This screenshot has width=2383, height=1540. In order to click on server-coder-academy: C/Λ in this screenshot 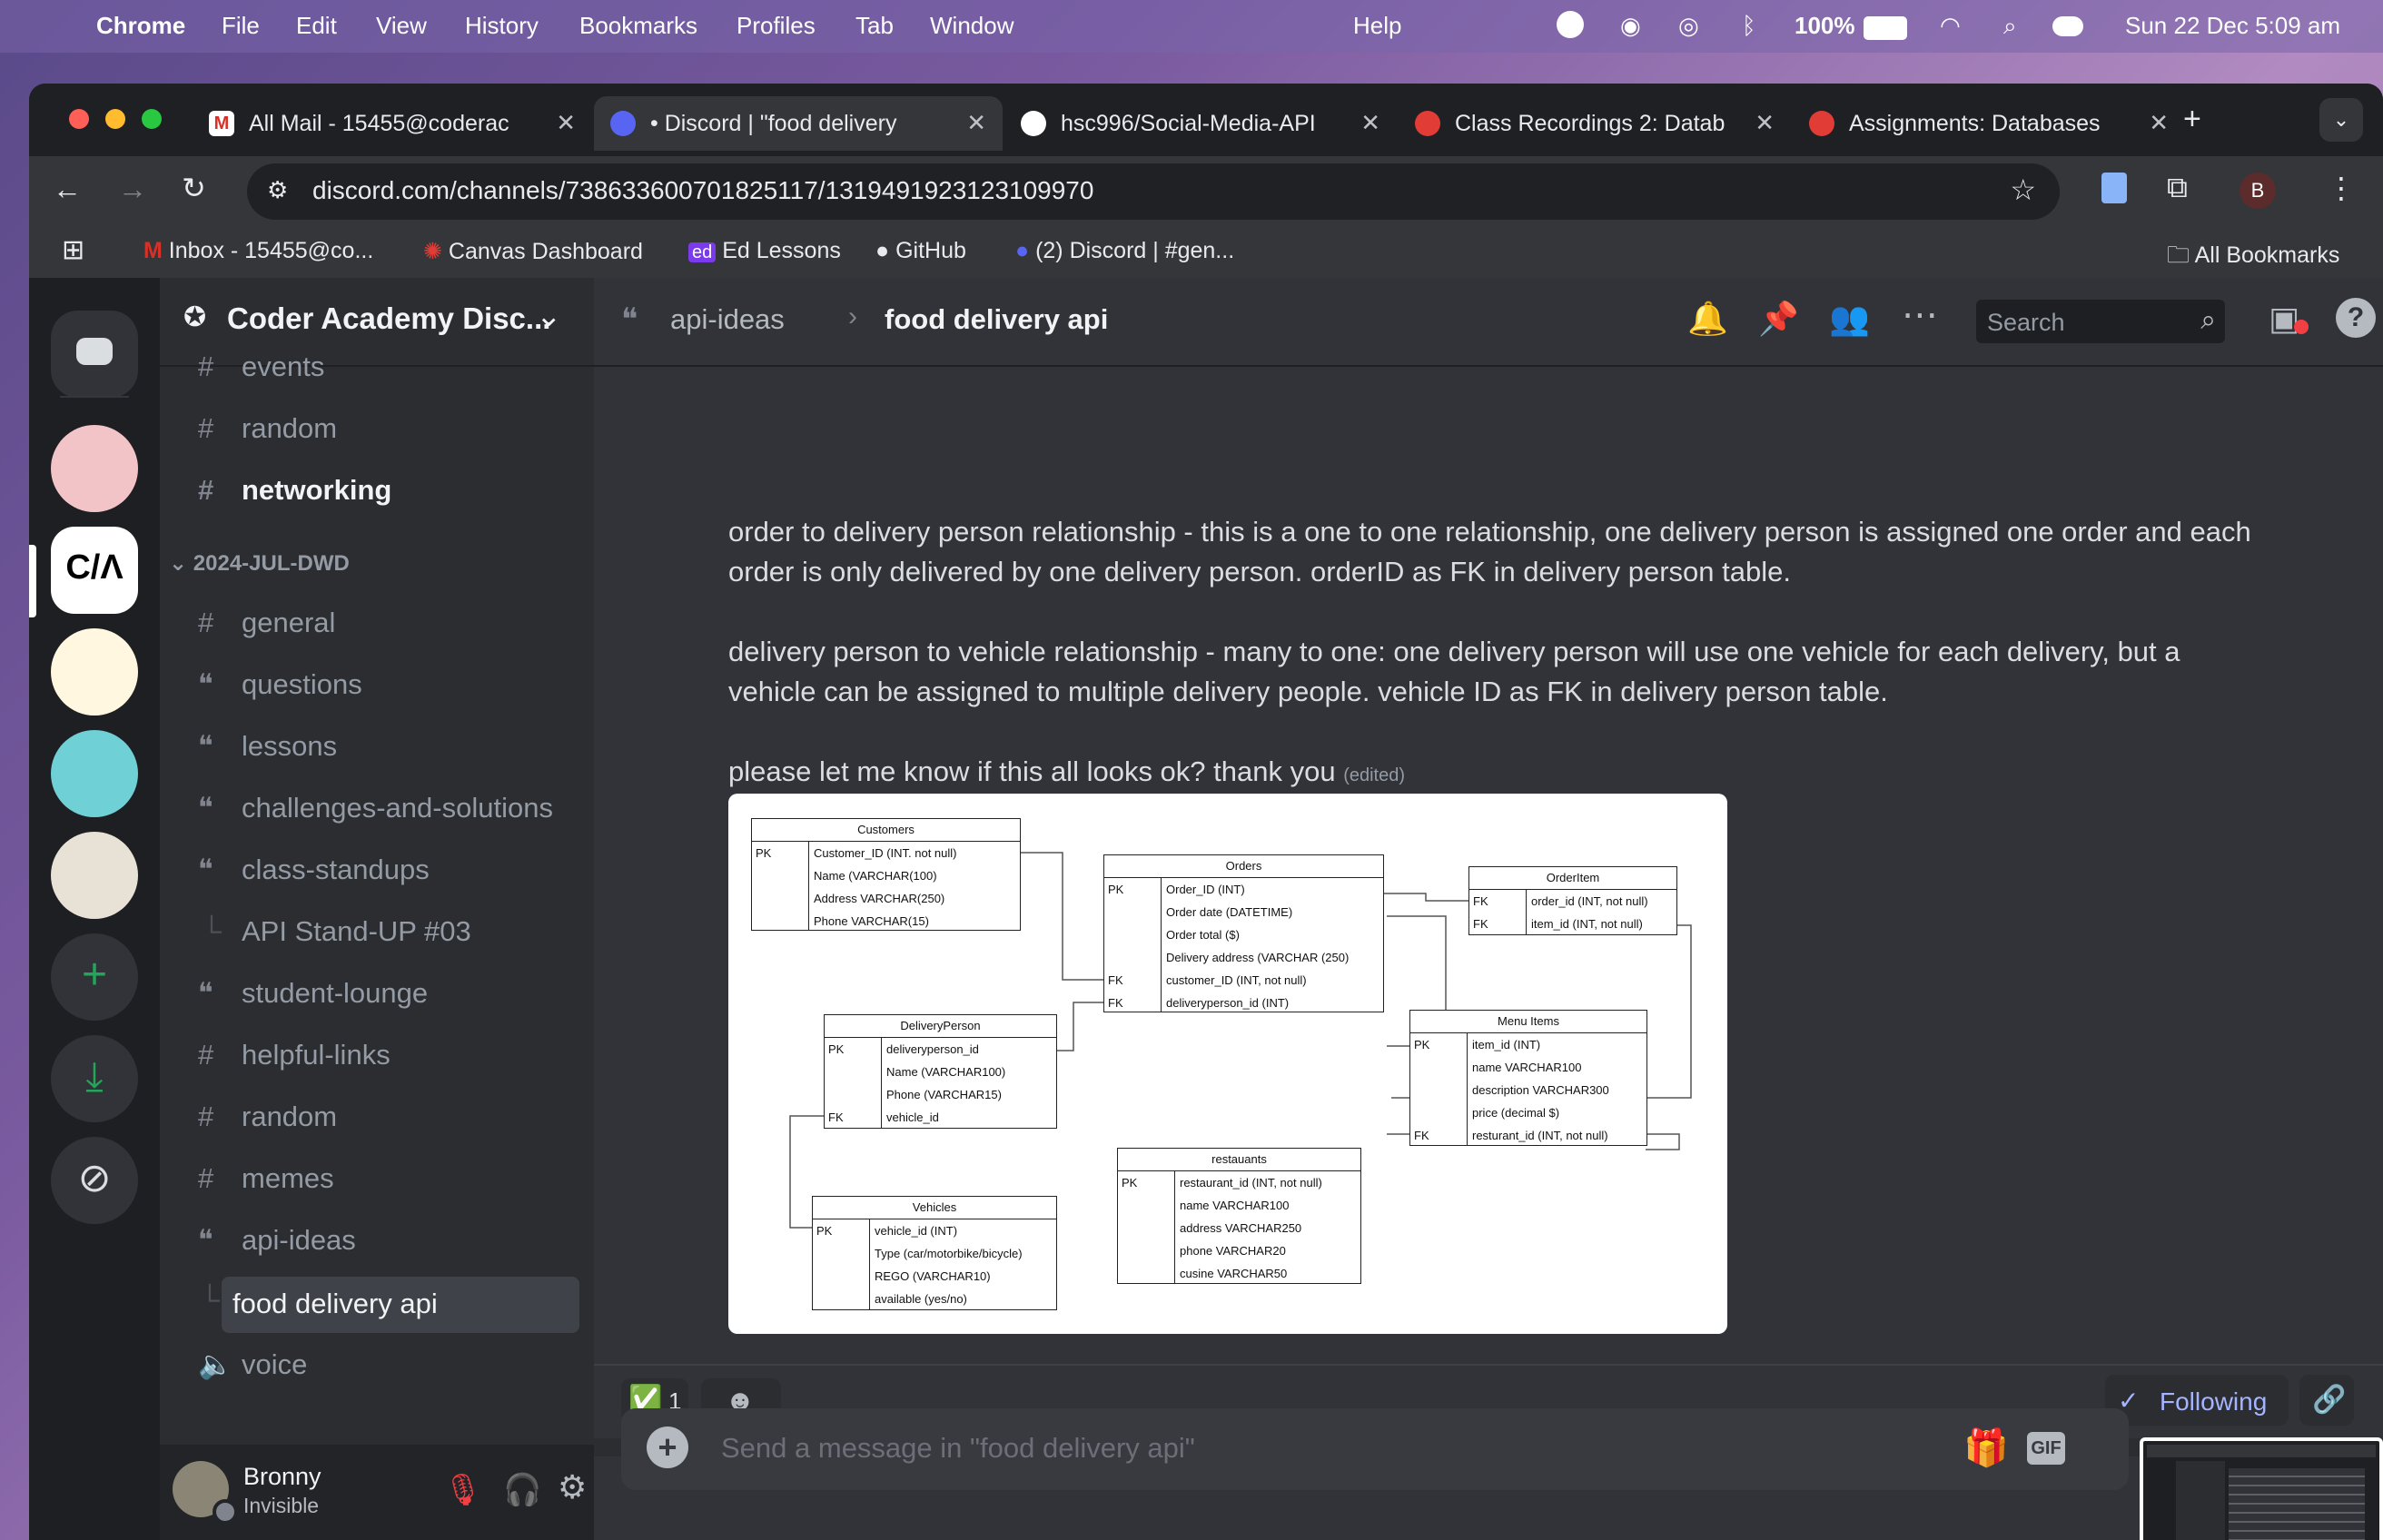, I will do `click(94, 570)`.